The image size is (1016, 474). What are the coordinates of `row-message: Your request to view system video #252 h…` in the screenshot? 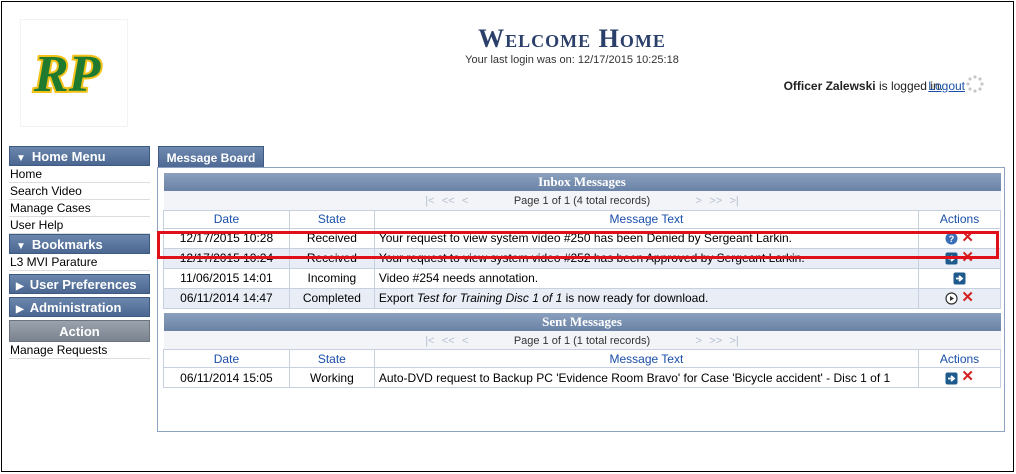 It's located at (646, 258).